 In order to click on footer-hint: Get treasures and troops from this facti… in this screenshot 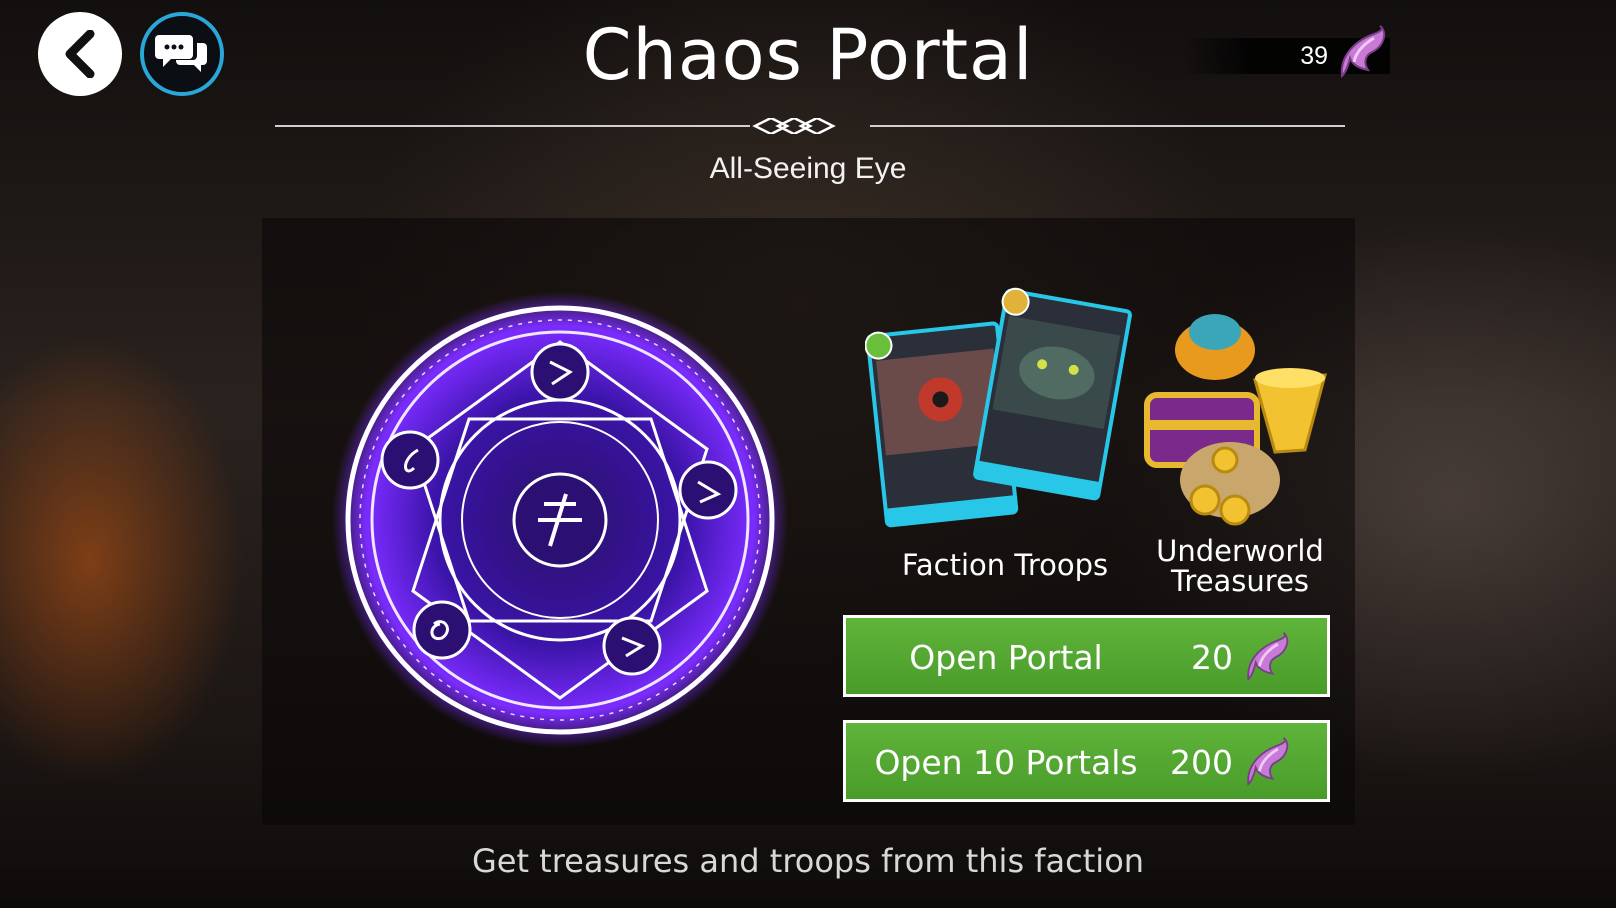, I will do `click(808, 861)`.